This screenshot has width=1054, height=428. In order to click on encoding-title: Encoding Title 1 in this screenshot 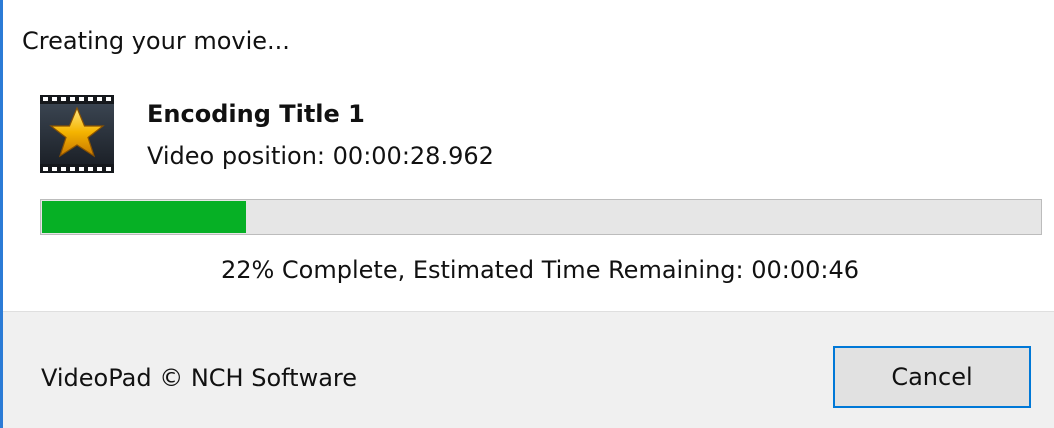, I will do `click(256, 114)`.